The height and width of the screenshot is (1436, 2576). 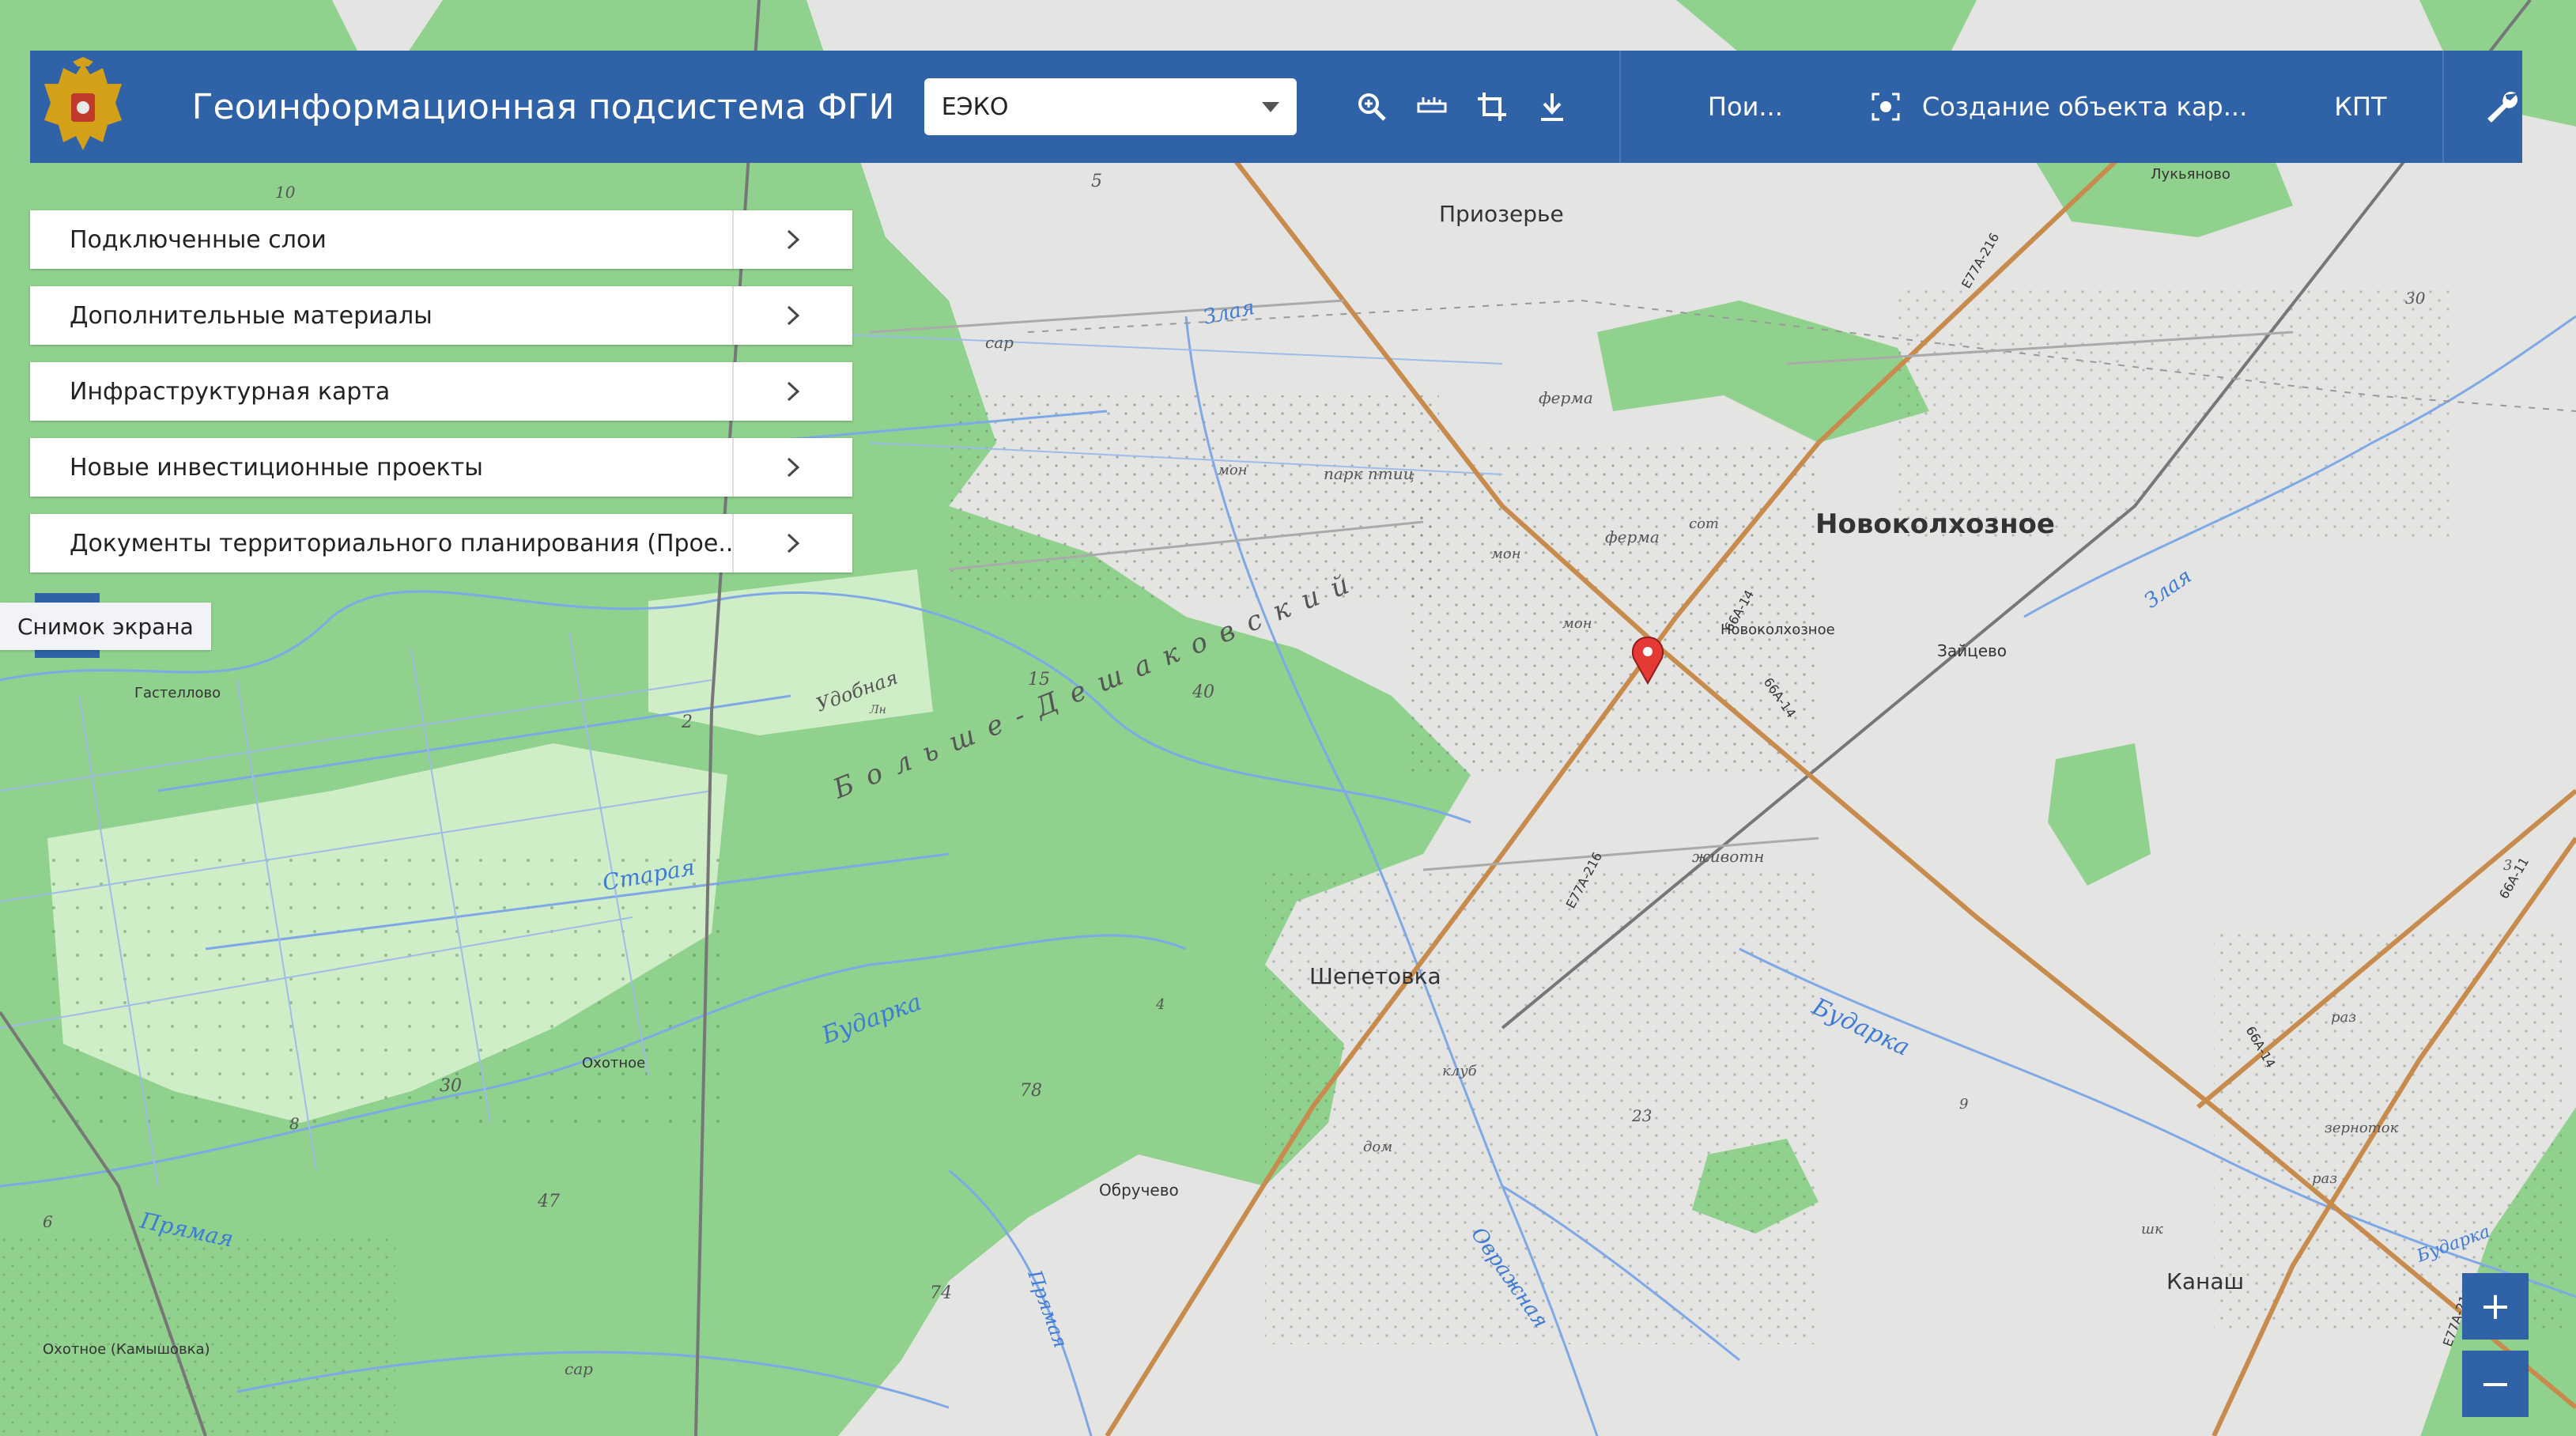 I want to click on focus-icon, so click(x=1886, y=107).